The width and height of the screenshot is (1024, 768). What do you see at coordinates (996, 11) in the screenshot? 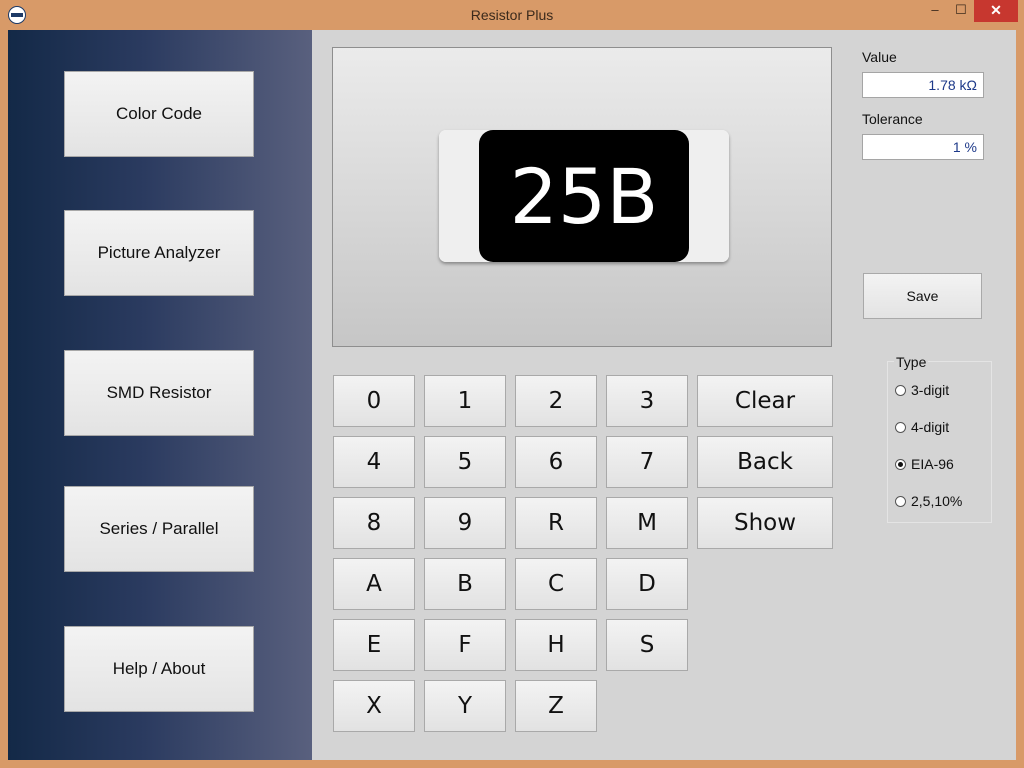
I see `close-button: ✕` at bounding box center [996, 11].